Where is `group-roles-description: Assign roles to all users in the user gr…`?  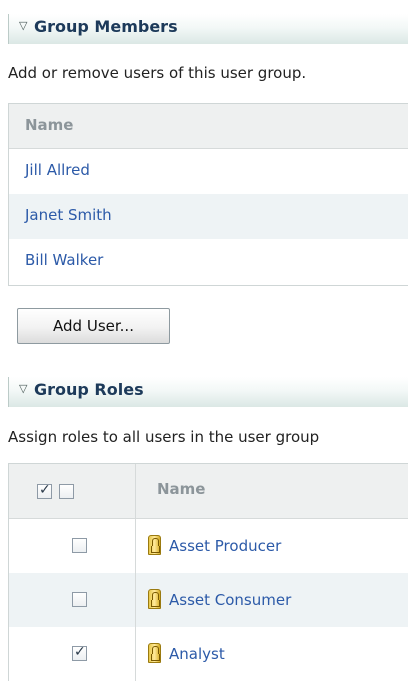
group-roles-description: Assign roles to all users in the user gr… is located at coordinates (164, 437).